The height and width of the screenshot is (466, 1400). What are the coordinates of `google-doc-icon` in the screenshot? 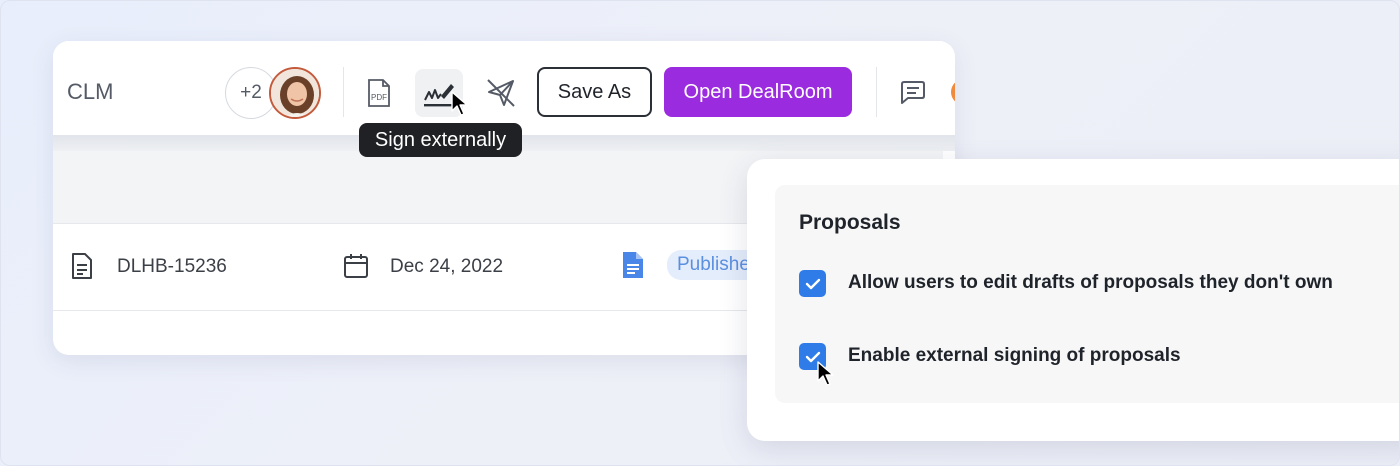 It's located at (633, 265).